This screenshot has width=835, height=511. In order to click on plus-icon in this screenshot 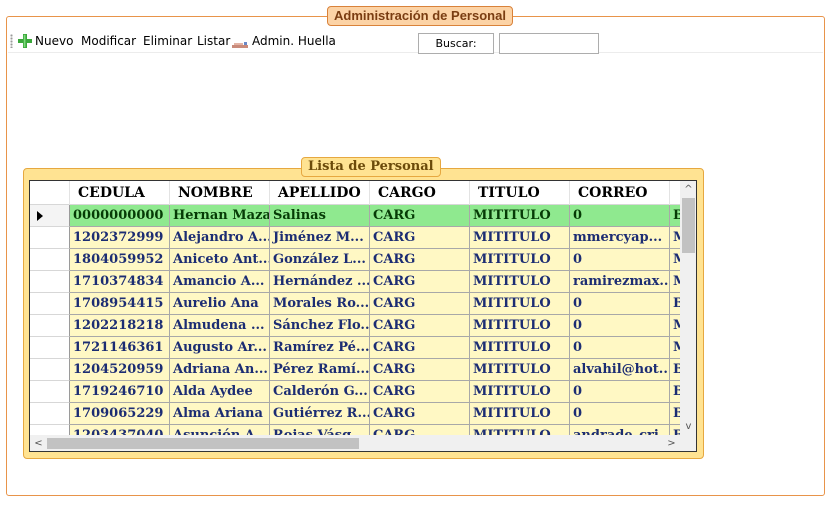, I will do `click(25, 41)`.